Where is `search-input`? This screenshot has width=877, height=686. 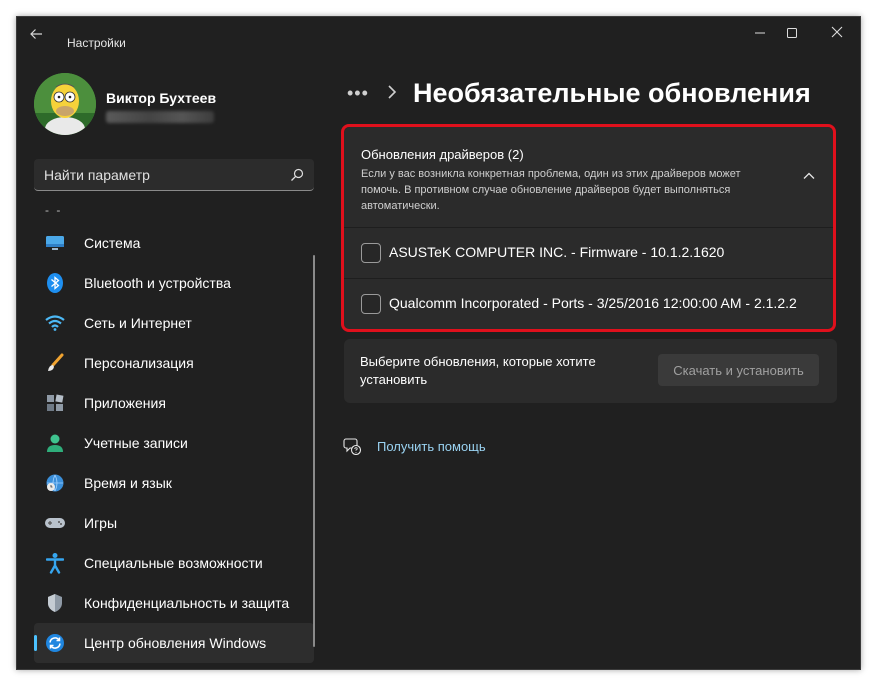 search-input is located at coordinates (159, 174).